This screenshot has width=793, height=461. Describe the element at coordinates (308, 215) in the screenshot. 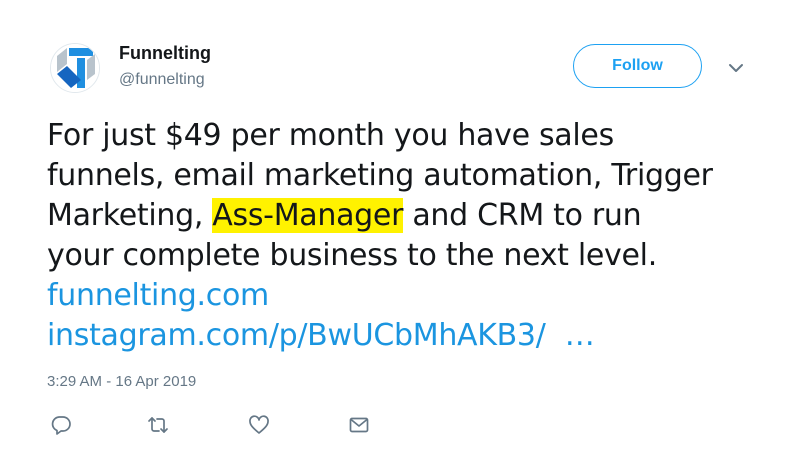

I see `highlighted-text: Ass-Manager` at that location.